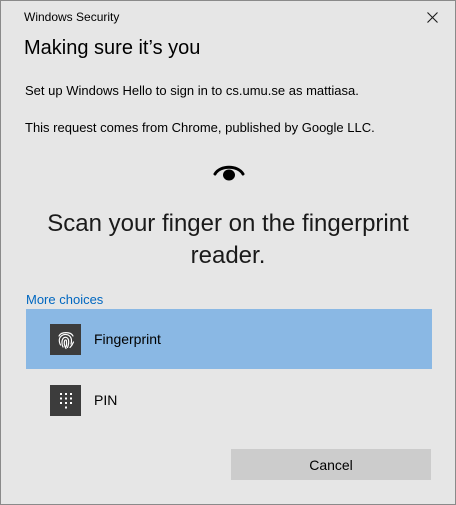 The height and width of the screenshot is (505, 456). I want to click on fingerprint-icon, so click(65, 339).